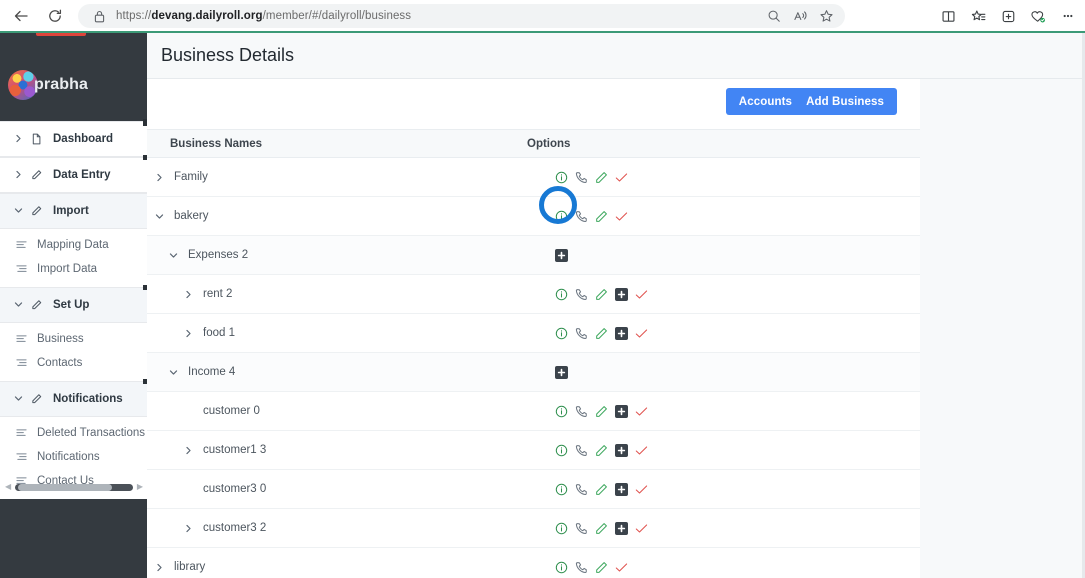  I want to click on row-label: Income 4, so click(212, 372).